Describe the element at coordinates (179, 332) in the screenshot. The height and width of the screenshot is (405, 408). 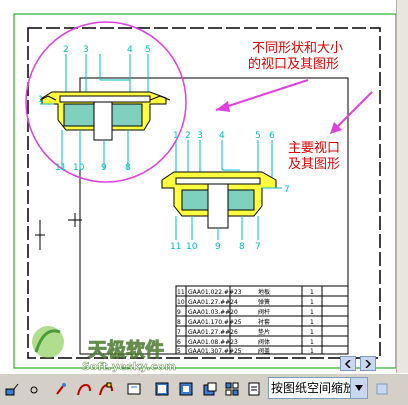
I see `table-row-5-no: 7` at that location.